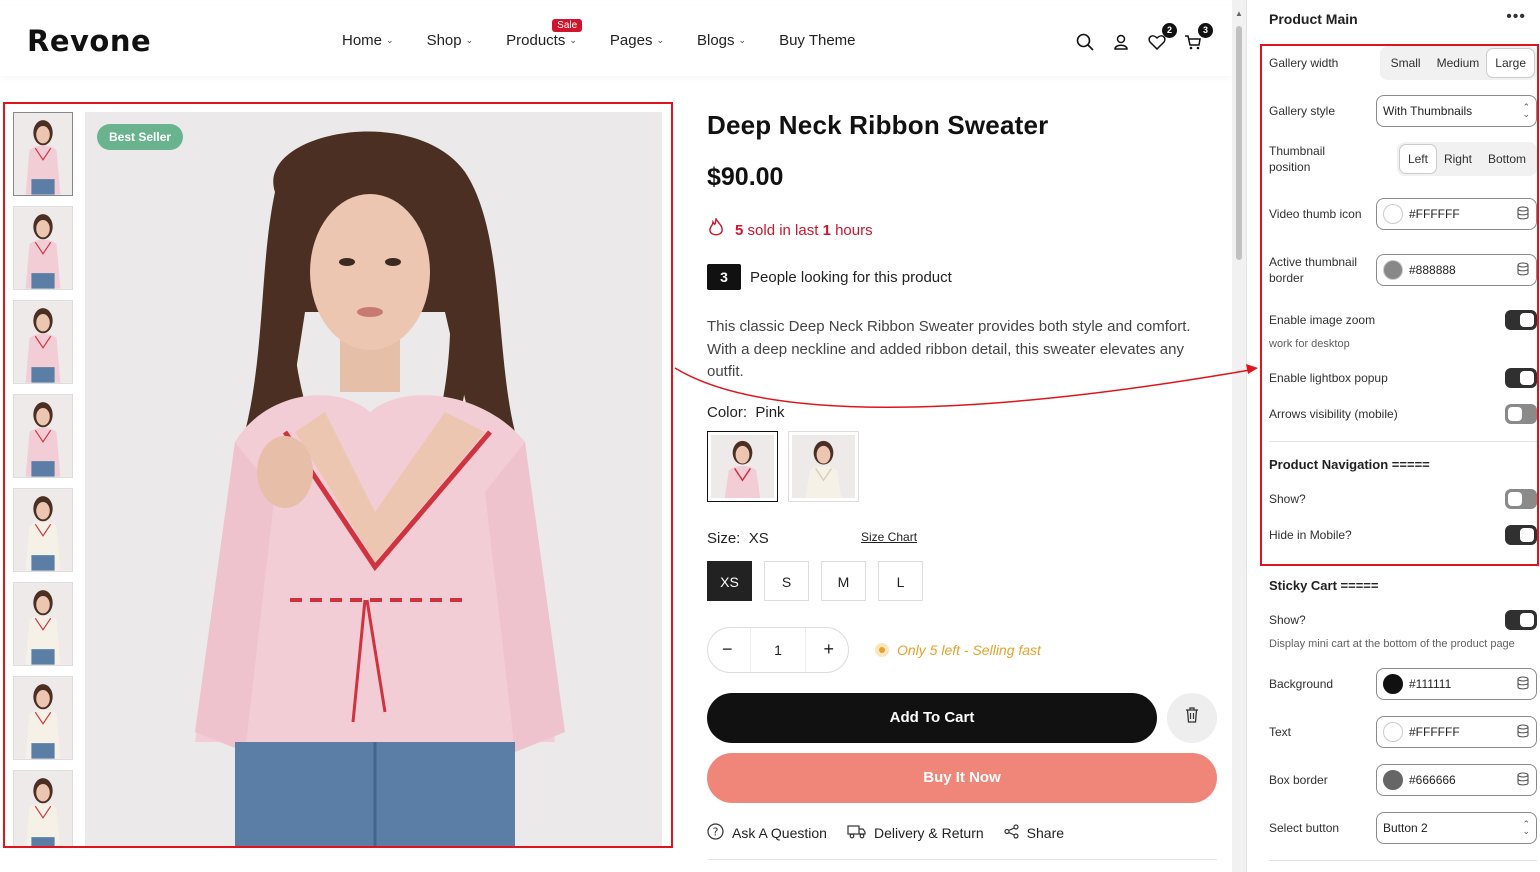 The image size is (1540, 872). What do you see at coordinates (1349, 464) in the screenshot?
I see `section-title: Product Navigation =====` at bounding box center [1349, 464].